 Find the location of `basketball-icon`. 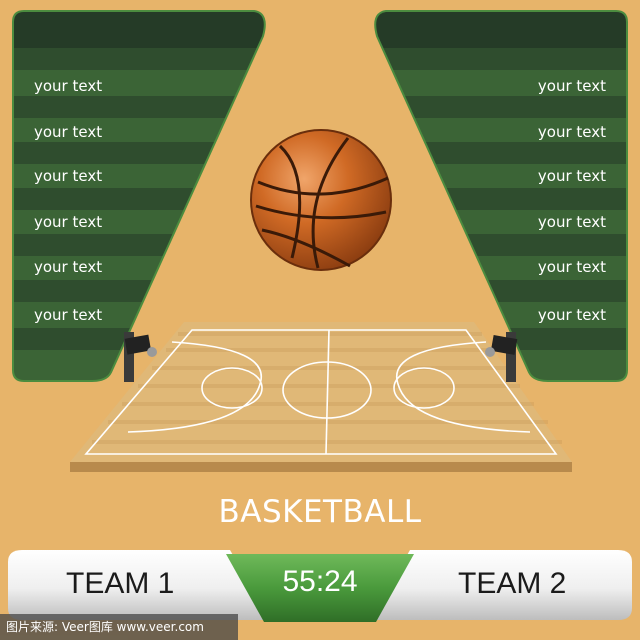

basketball-icon is located at coordinates (321, 200).